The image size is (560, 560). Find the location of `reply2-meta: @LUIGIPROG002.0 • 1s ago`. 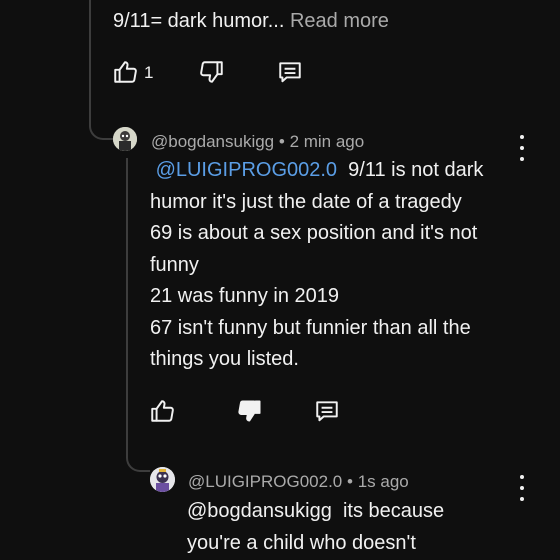

reply2-meta: @LUIGIPROG002.0 • 1s ago is located at coordinates (298, 482).